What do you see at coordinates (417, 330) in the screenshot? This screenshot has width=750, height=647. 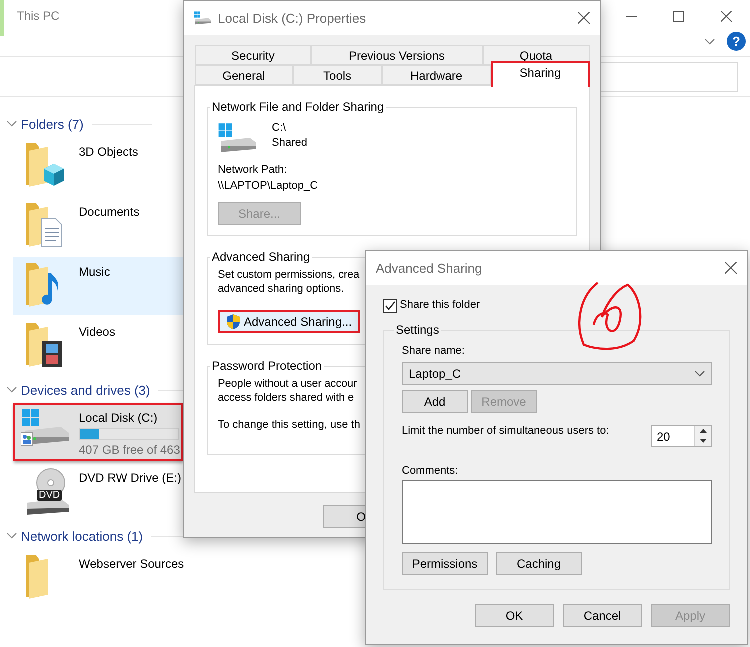 I see `group-heading: Settings` at bounding box center [417, 330].